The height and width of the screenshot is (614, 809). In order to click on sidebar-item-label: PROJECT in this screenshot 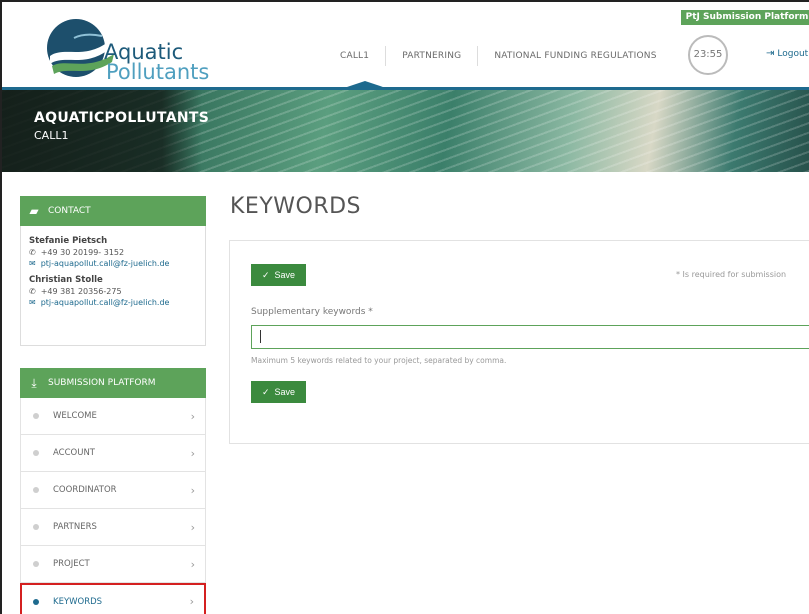, I will do `click(71, 564)`.